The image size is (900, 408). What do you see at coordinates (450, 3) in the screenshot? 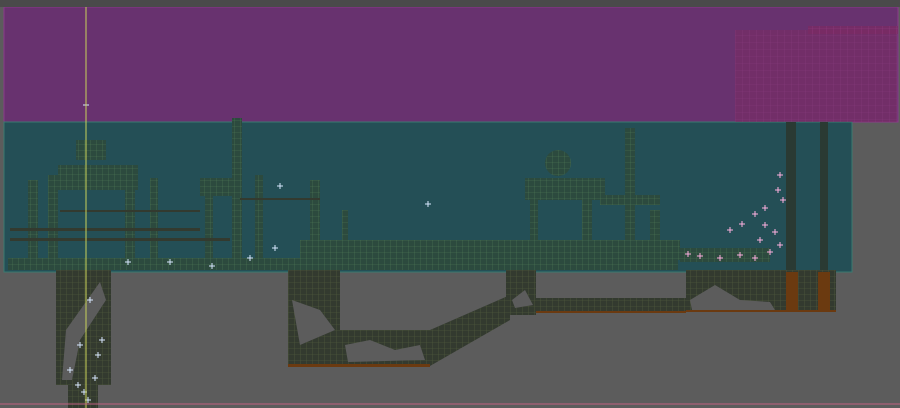
I see `level-top-bound` at bounding box center [450, 3].